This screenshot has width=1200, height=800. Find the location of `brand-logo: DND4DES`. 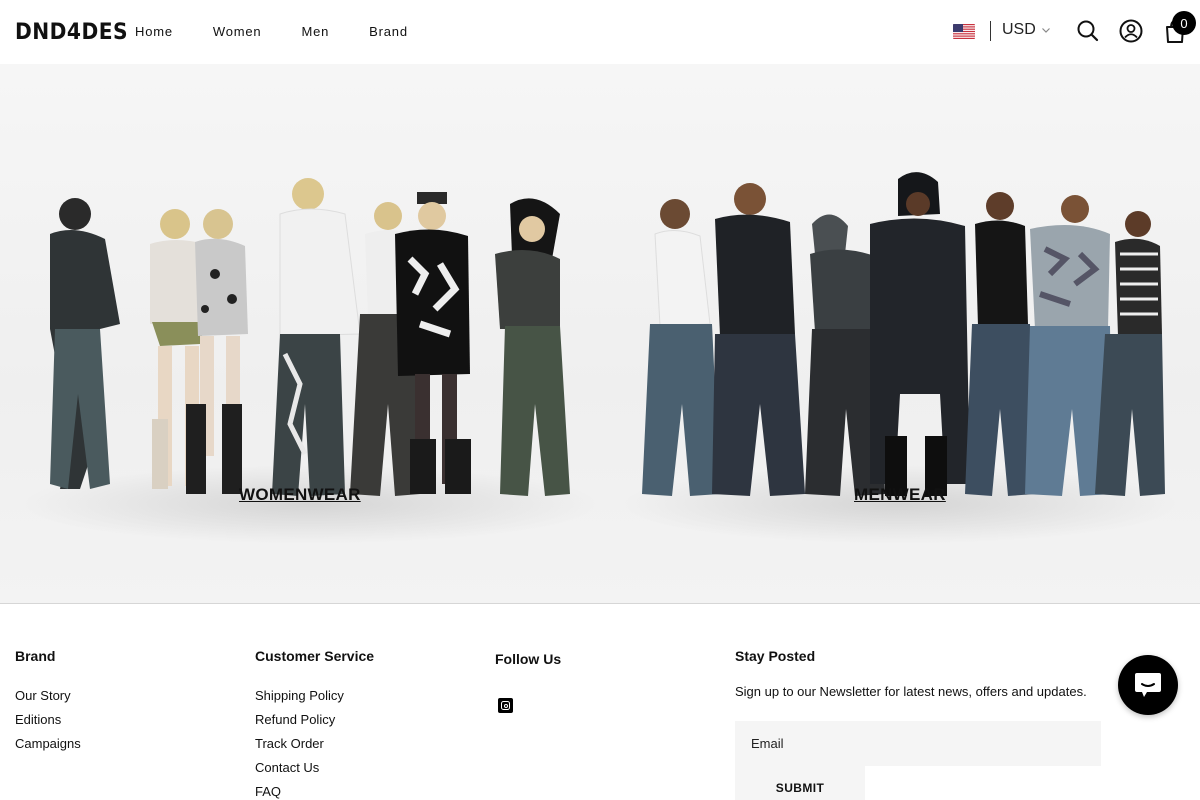

brand-logo: DND4DES is located at coordinates (71, 32).